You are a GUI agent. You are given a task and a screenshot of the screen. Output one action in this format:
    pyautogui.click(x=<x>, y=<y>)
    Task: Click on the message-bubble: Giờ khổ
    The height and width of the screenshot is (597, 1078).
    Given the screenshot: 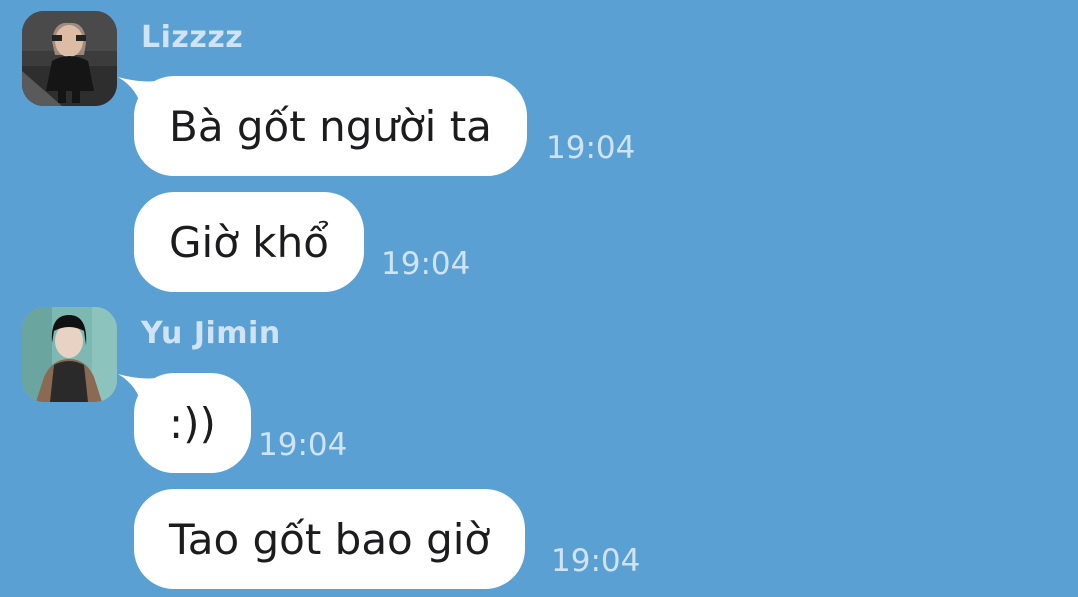 What is the action you would take?
    pyautogui.click(x=249, y=242)
    